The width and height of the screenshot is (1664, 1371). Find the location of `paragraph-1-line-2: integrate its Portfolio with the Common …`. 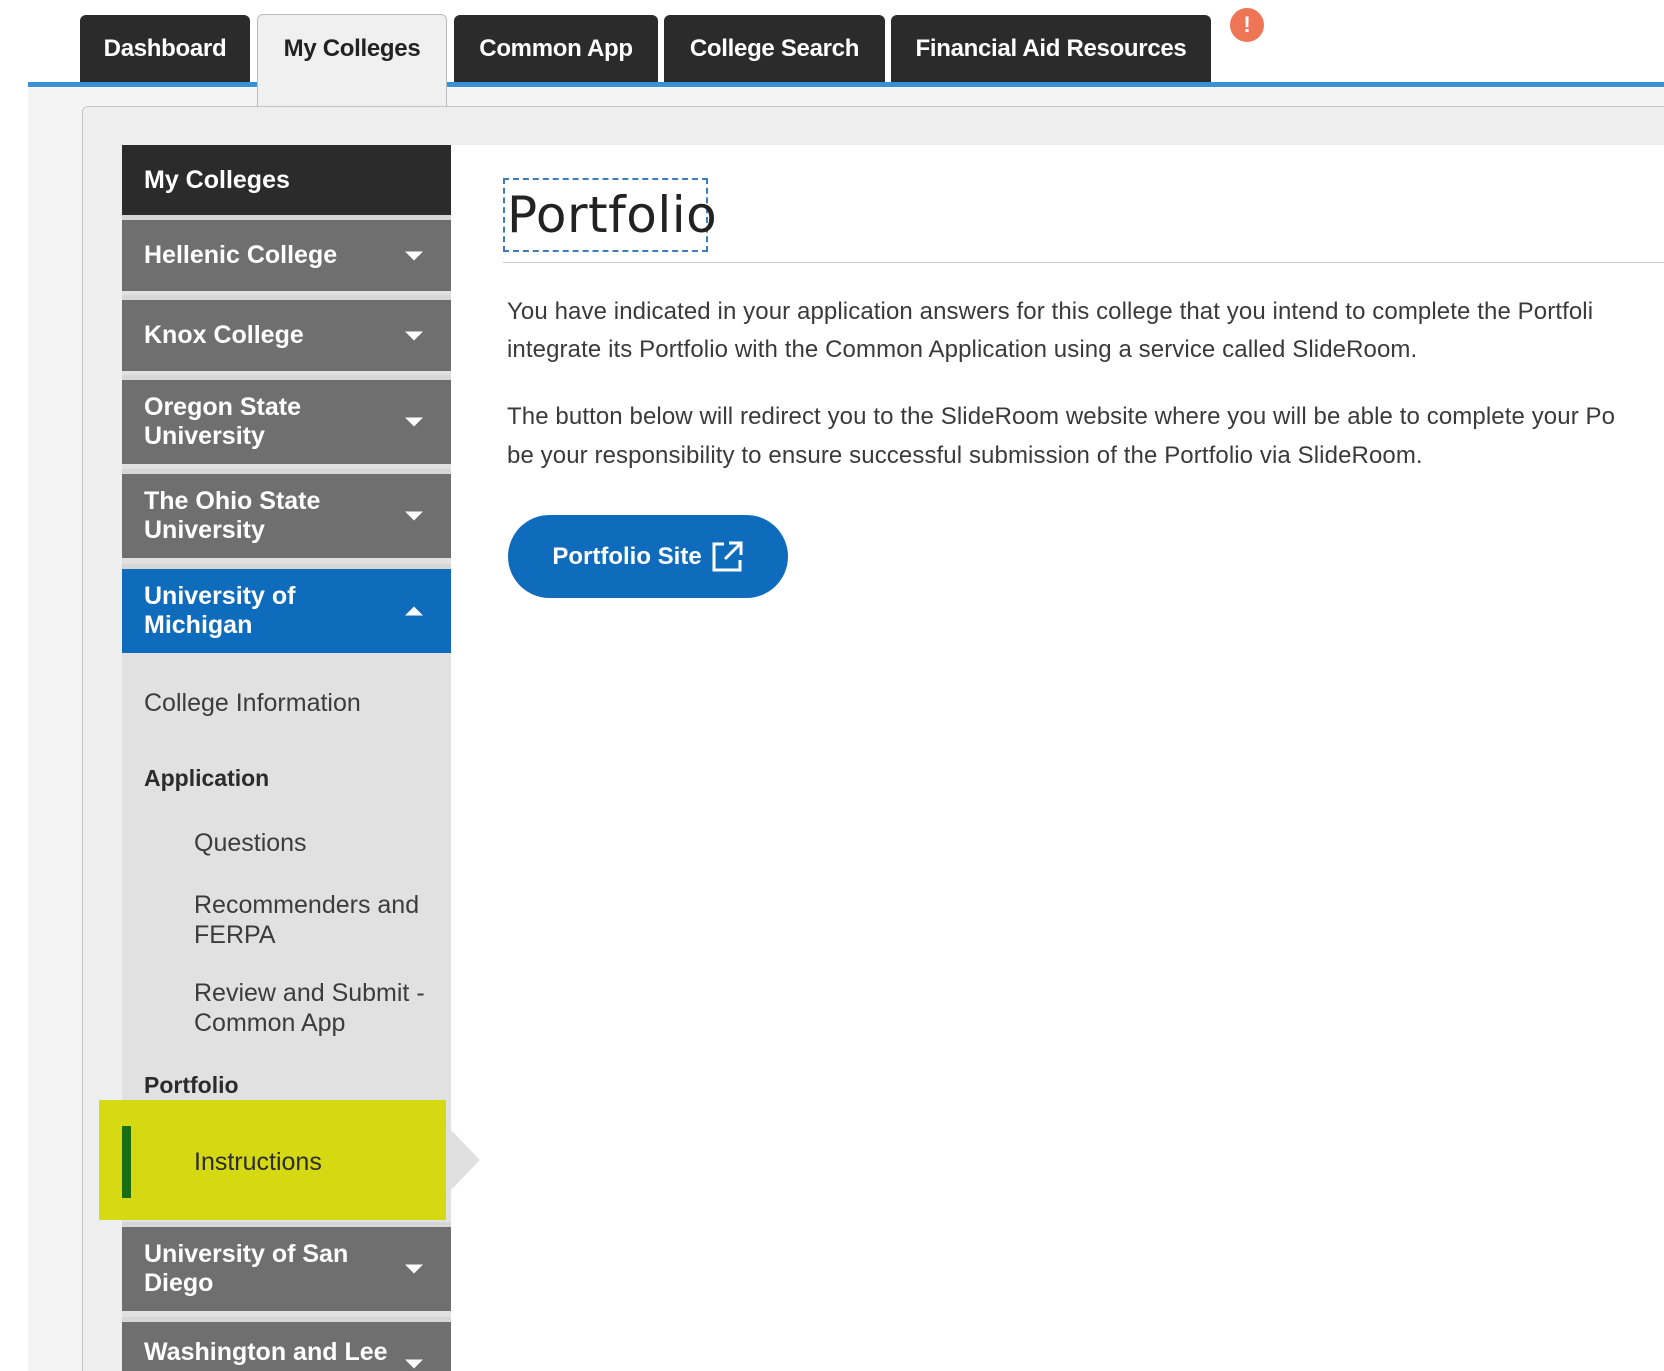

paragraph-1-line-2: integrate its Portfolio with the Common … is located at coordinates (962, 349).